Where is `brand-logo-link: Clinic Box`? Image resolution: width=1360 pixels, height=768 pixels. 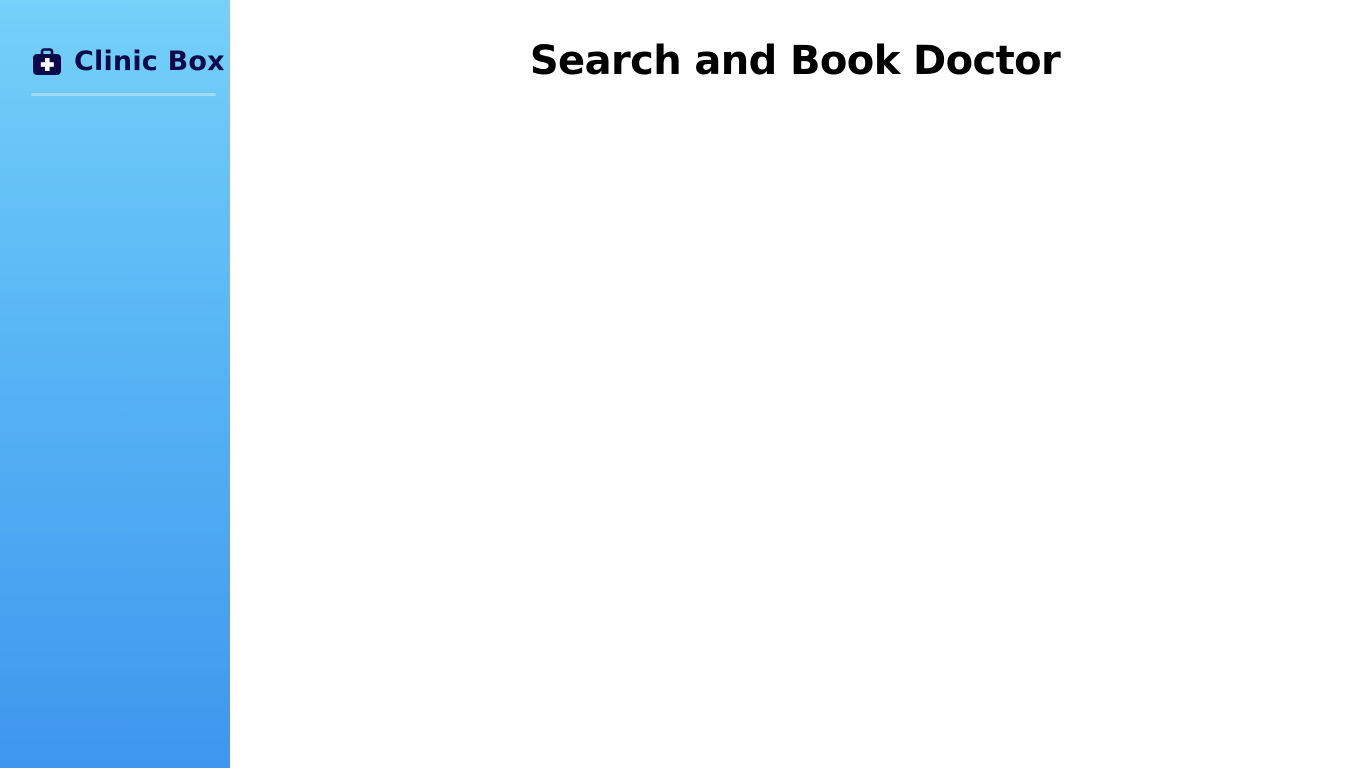 brand-logo-link: Clinic Box is located at coordinates (128, 62).